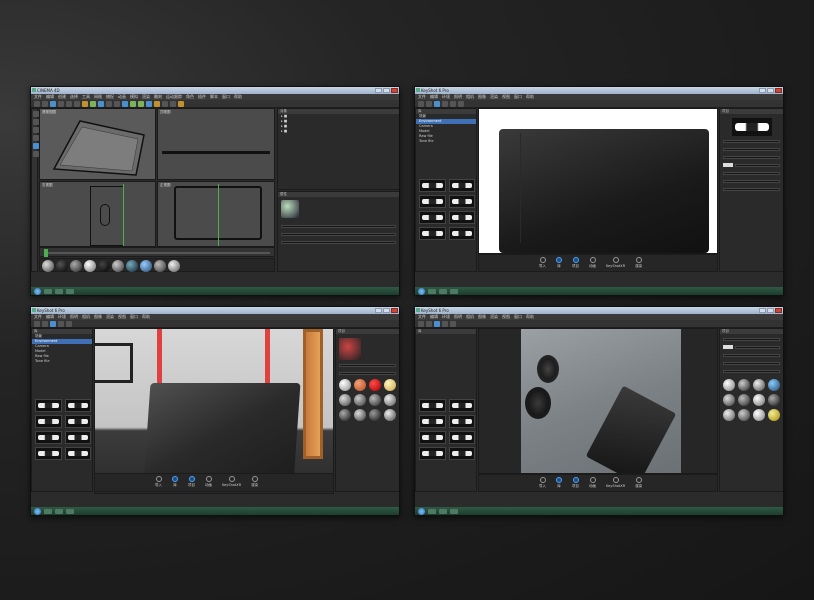  Describe the element at coordinates (46, 253) in the screenshot. I see `timeline-playhead` at that location.